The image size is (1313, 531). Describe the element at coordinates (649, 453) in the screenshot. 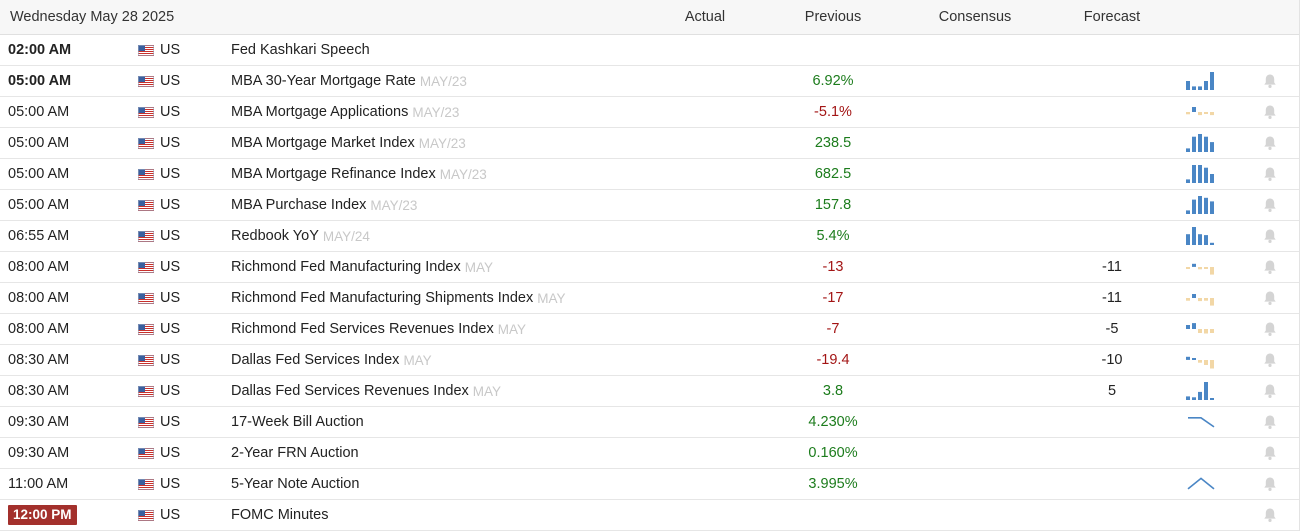

I see `event-row: 09:30 AM US 2-Year FRN Auction 0.160%` at that location.